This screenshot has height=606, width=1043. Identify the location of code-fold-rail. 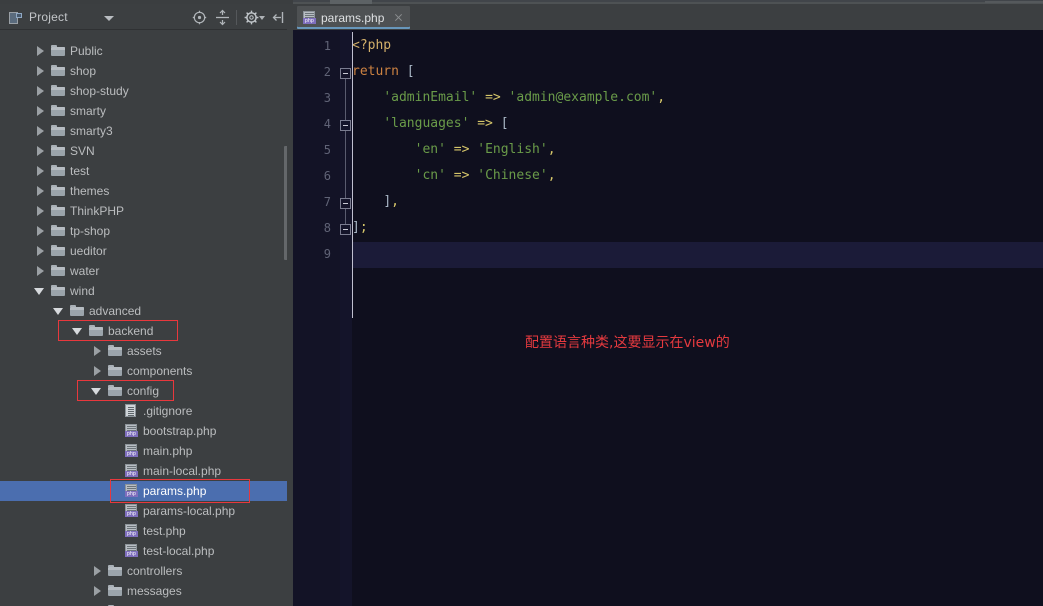
(346, 318).